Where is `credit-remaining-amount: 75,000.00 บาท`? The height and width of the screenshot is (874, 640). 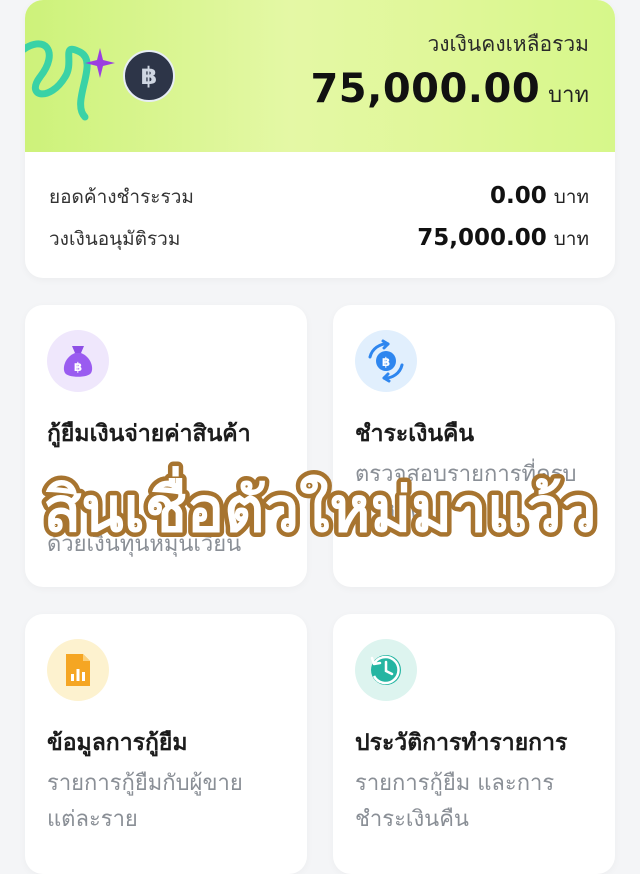
credit-remaining-amount: 75,000.00 บาท is located at coordinates (449, 89).